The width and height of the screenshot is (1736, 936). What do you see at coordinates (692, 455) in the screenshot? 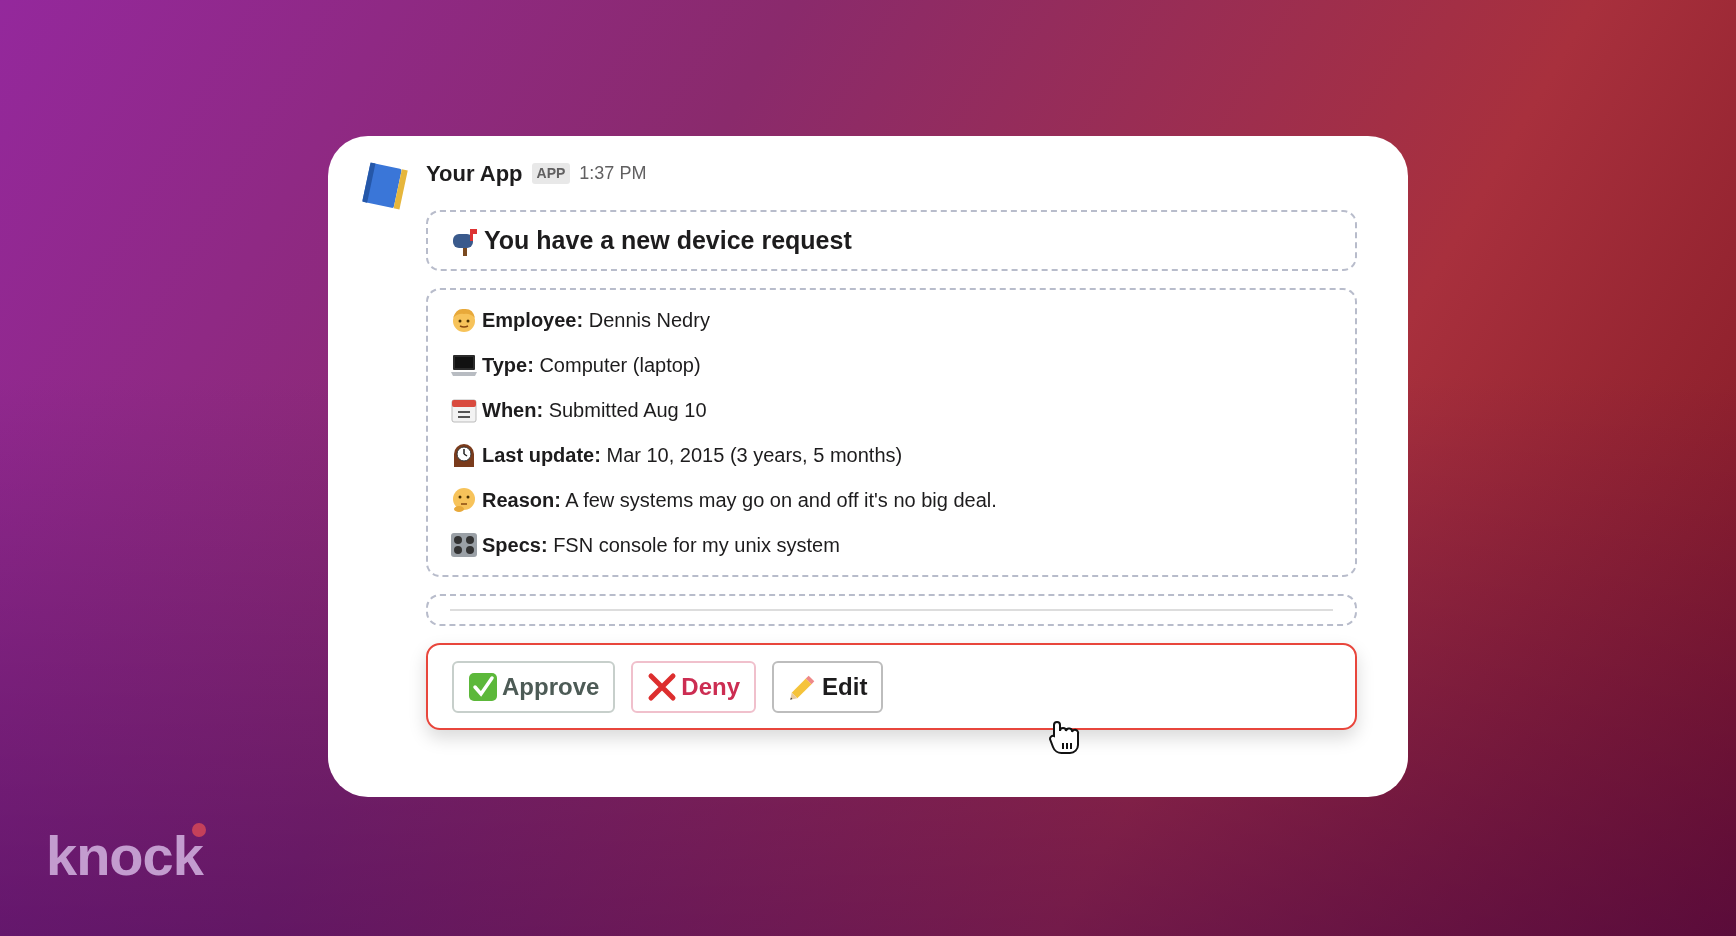
I see `field-text: Last update: Mar 10, 2015 (3 years, 5 months)` at bounding box center [692, 455].